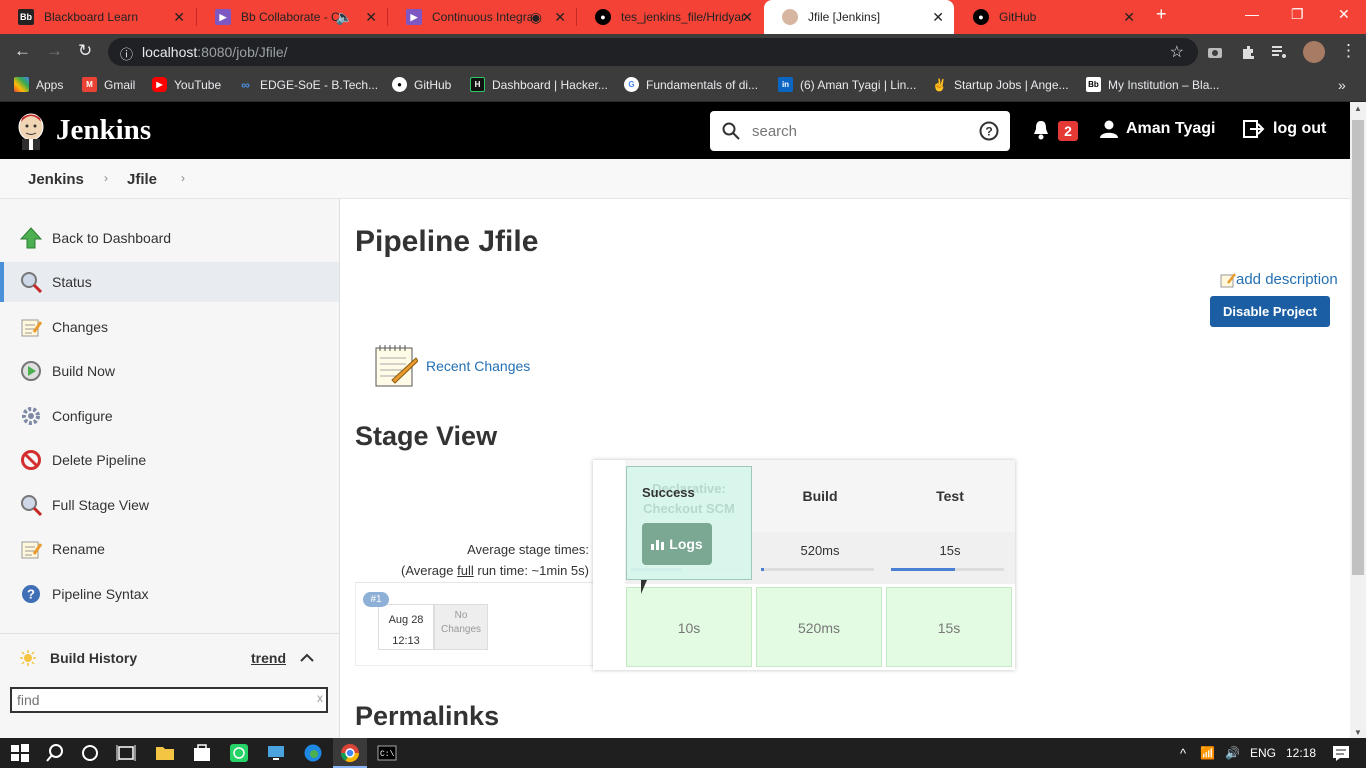 The height and width of the screenshot is (768, 1366). What do you see at coordinates (103, 130) in the screenshot?
I see `jenkins-title: Jenkins` at bounding box center [103, 130].